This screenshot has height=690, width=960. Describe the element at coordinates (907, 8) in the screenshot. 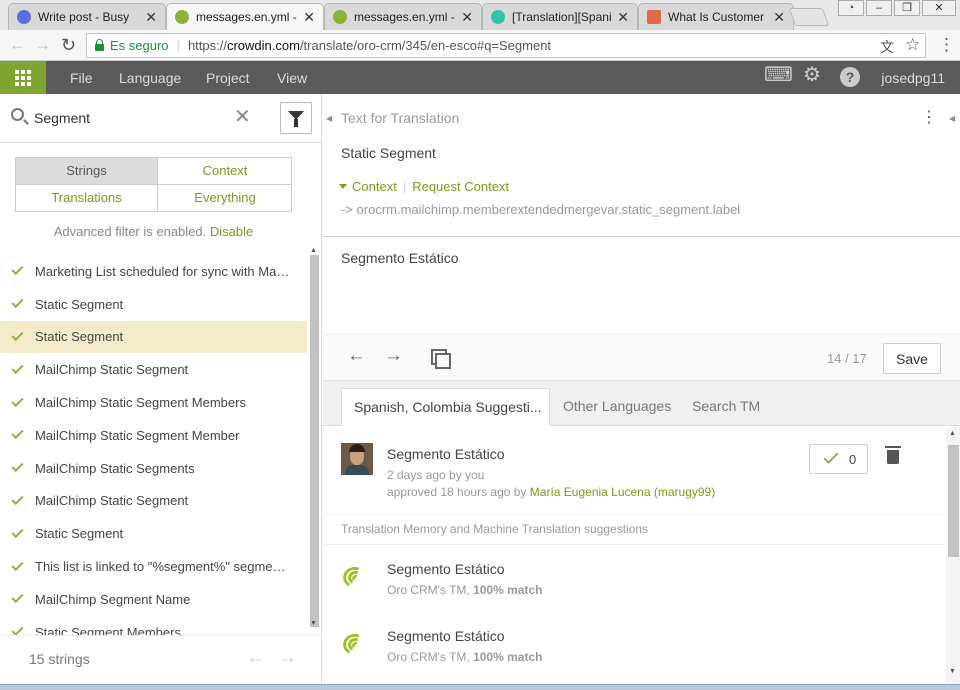

I see `maximize-icon: ❐` at that location.